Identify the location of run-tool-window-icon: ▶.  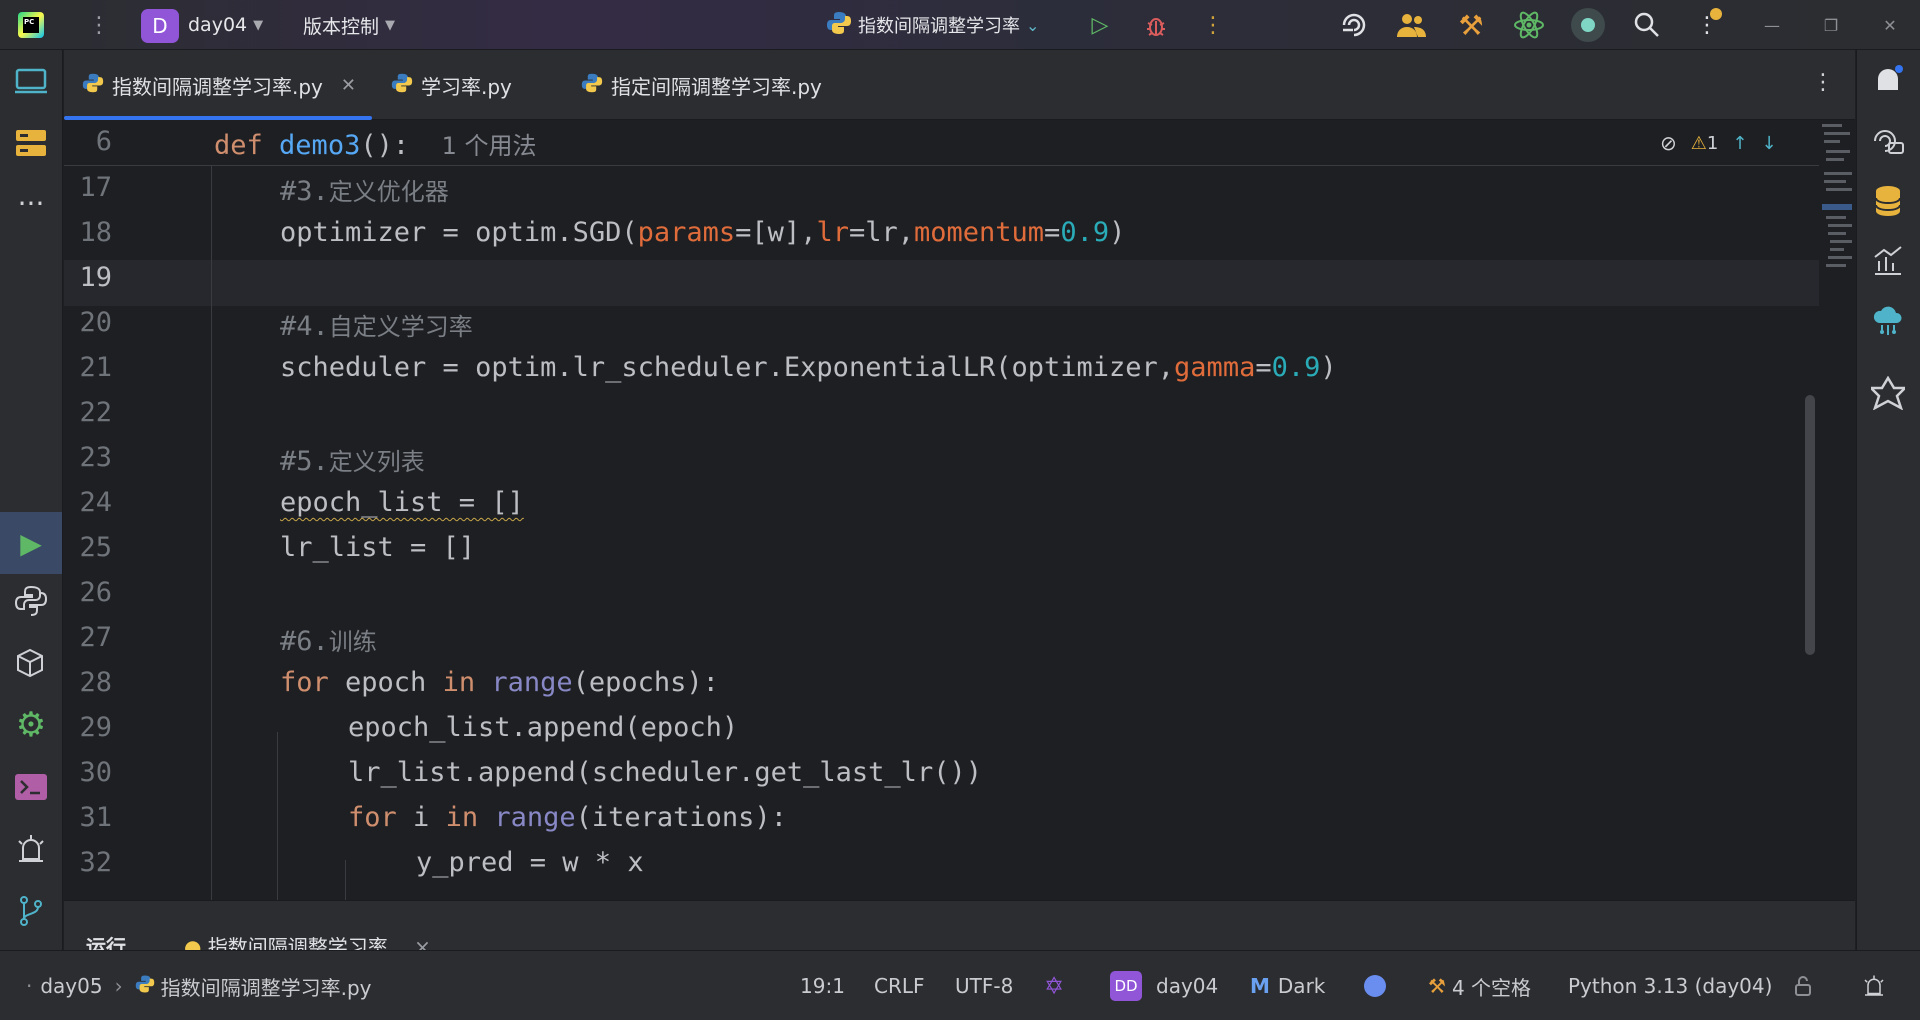
(31, 543).